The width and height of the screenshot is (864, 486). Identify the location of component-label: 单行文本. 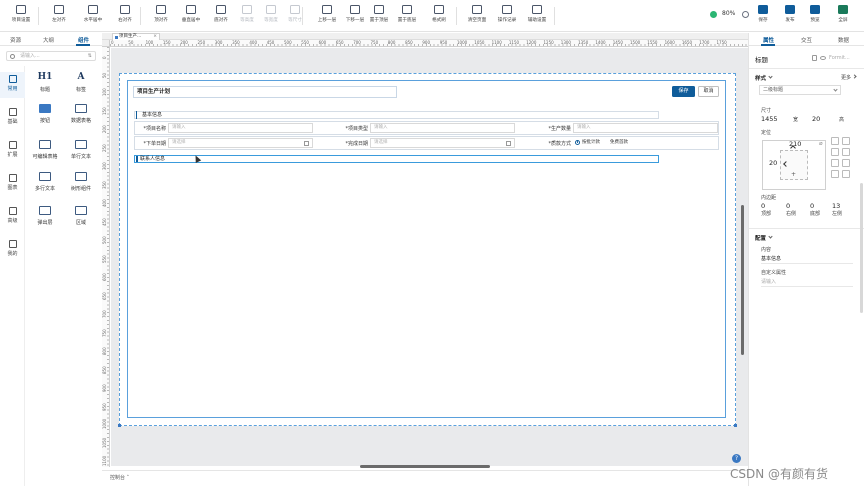
(80, 157).